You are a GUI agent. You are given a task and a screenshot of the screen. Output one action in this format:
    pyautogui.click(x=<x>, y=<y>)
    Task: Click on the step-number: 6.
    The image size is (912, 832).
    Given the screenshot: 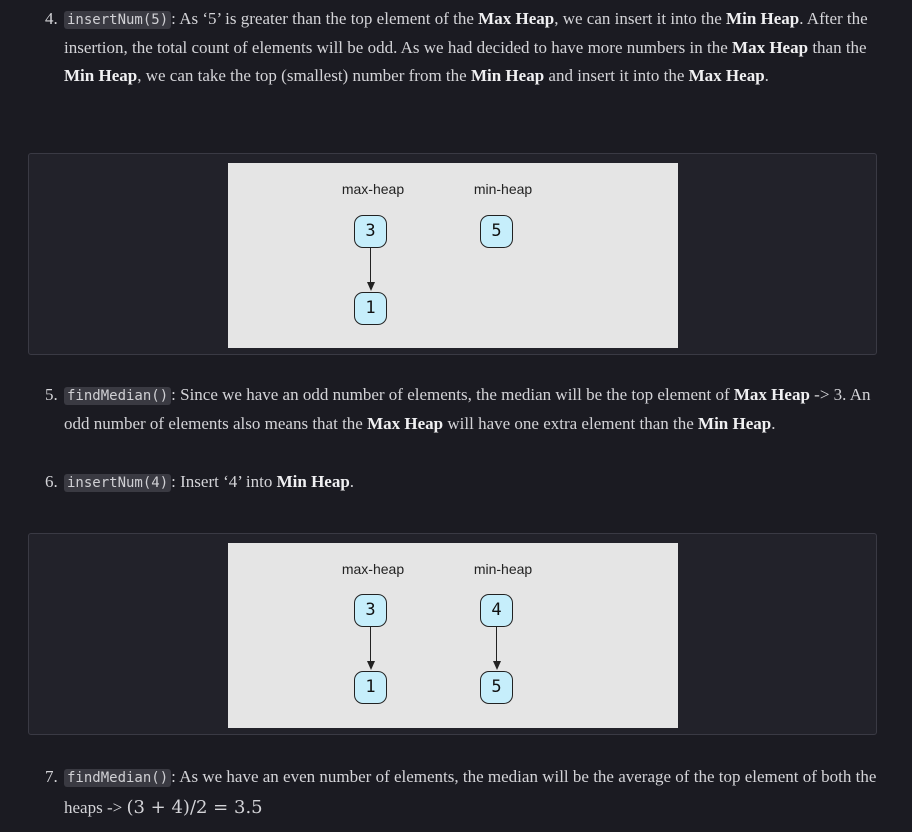 What is the action you would take?
    pyautogui.click(x=51, y=481)
    